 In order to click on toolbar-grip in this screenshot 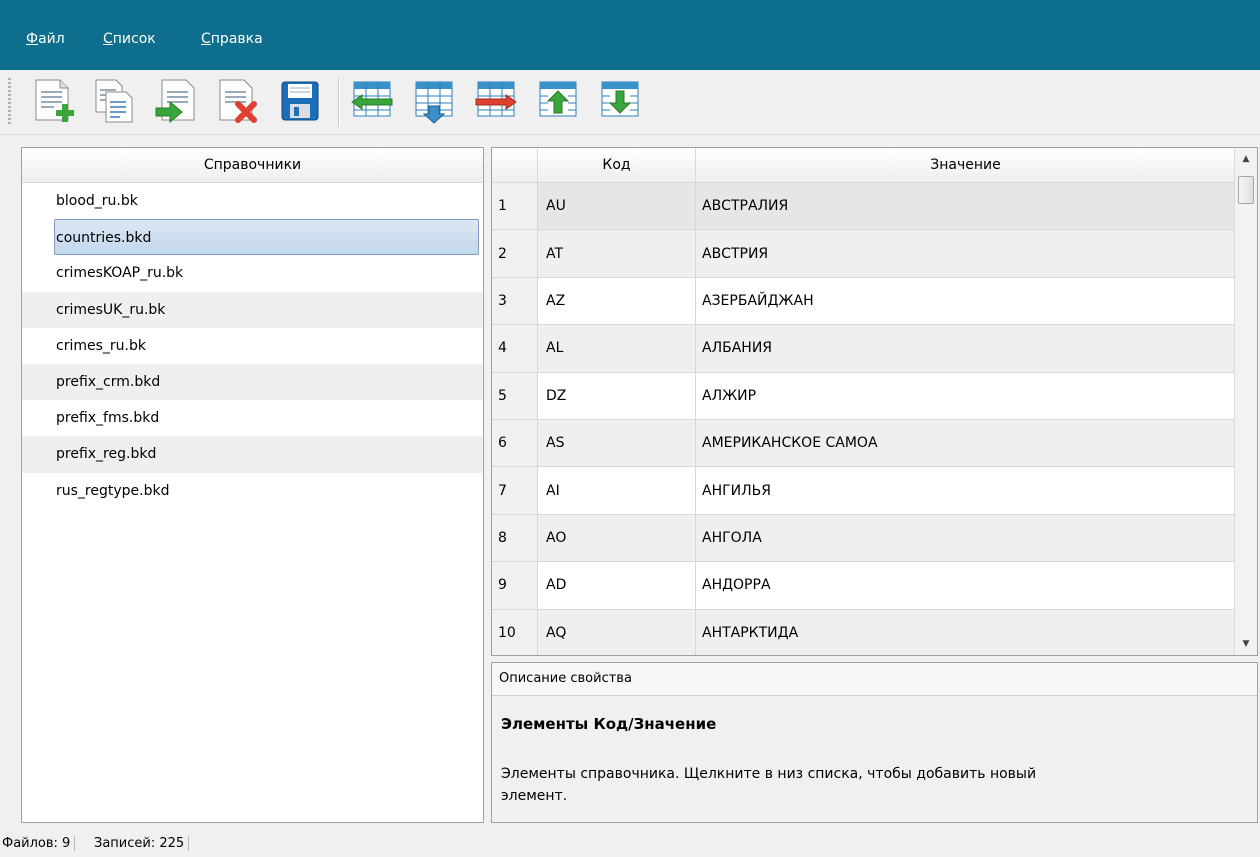, I will do `click(9, 102)`.